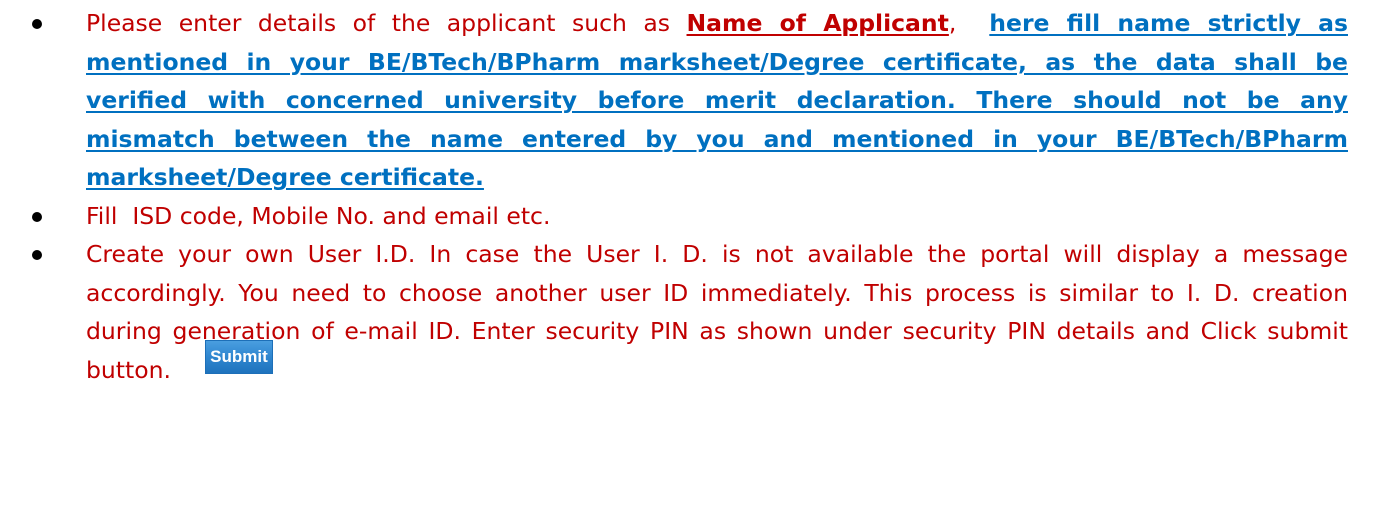 Image resolution: width=1375 pixels, height=513 pixels. What do you see at coordinates (687, 216) in the screenshot?
I see `instruction-item-contact-details: Fill ISD code, Mobile No. and email etc.` at bounding box center [687, 216].